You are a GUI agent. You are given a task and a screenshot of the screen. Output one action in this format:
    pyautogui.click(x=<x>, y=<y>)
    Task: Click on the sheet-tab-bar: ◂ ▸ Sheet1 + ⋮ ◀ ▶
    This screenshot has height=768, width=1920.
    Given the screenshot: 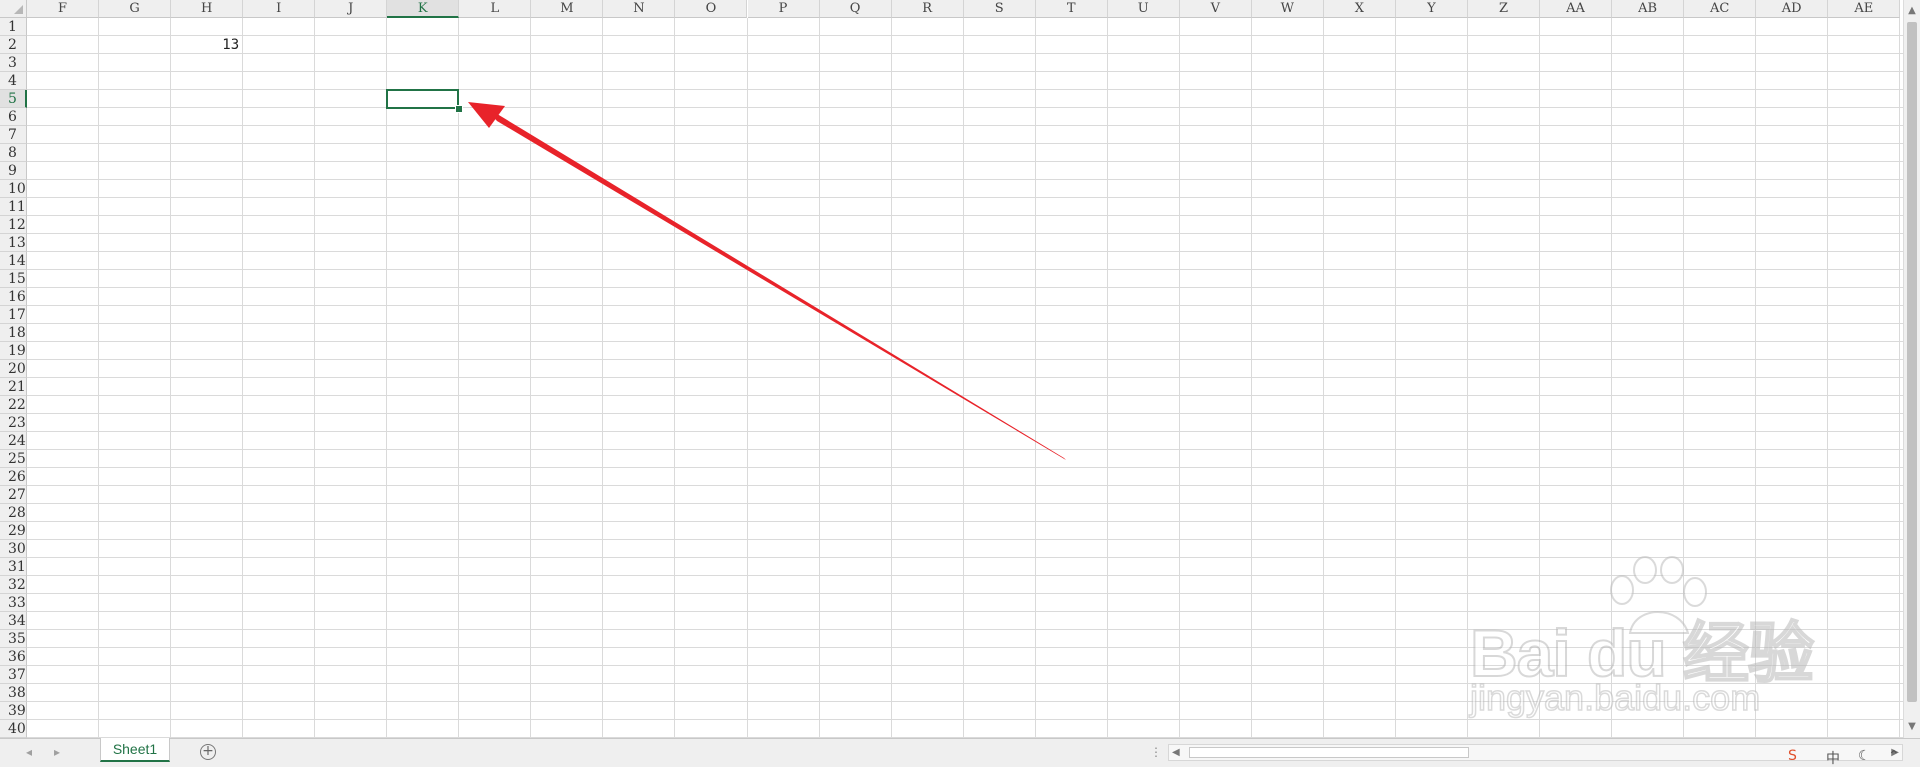 What is the action you would take?
    pyautogui.click(x=960, y=752)
    